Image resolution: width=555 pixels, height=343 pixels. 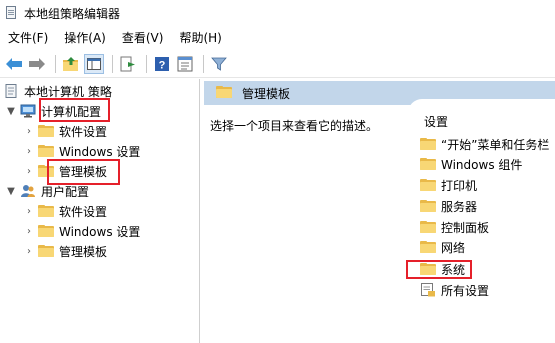 What do you see at coordinates (71, 64) in the screenshot?
I see `up-folder-icon` at bounding box center [71, 64].